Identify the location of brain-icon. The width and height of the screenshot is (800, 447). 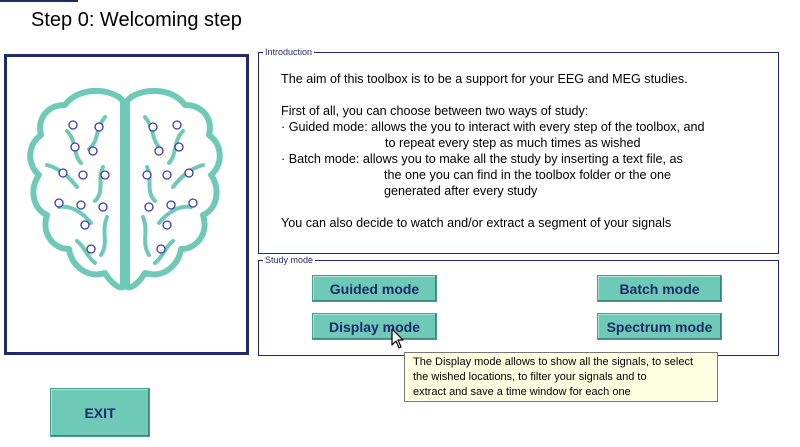
(125, 189).